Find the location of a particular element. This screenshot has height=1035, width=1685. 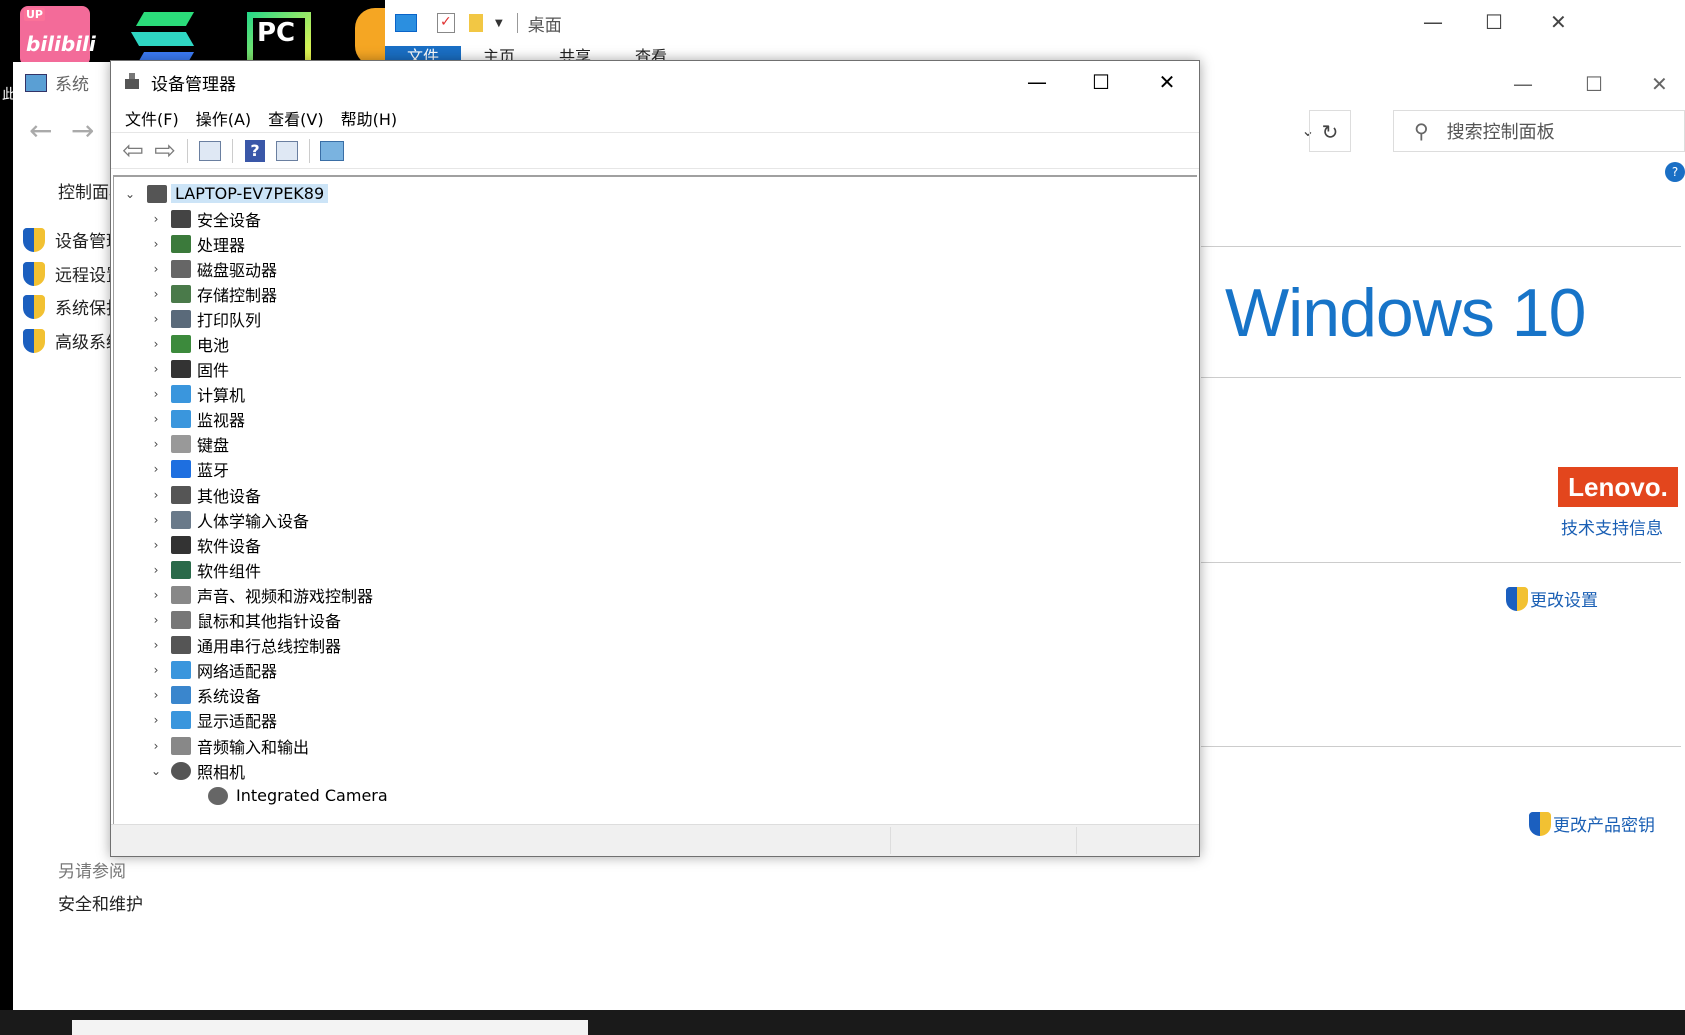

refresh-button: ↻ is located at coordinates (1330, 131).